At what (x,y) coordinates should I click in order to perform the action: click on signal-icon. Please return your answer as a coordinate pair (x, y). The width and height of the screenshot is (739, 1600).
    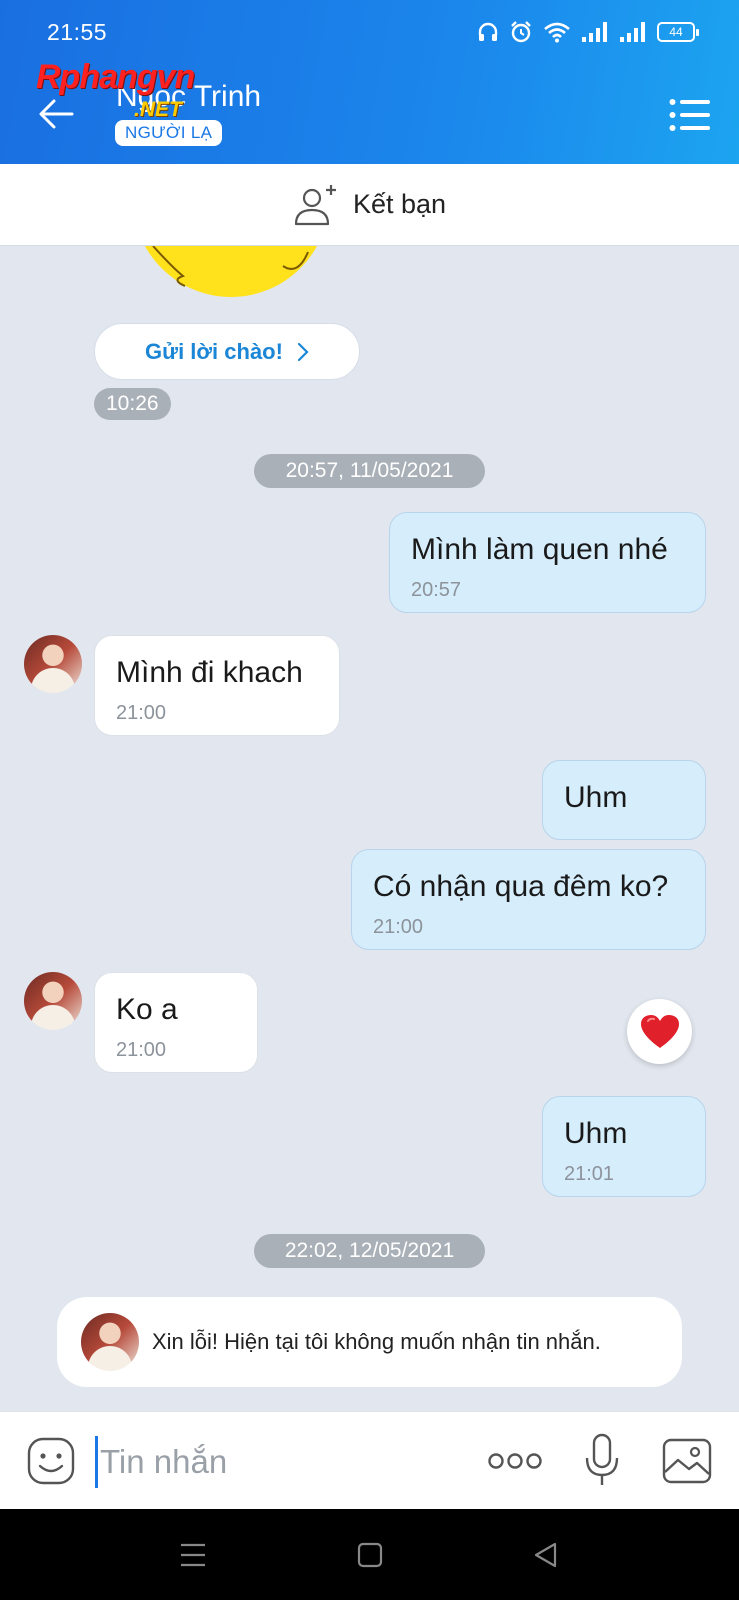
    Looking at the image, I should click on (594, 32).